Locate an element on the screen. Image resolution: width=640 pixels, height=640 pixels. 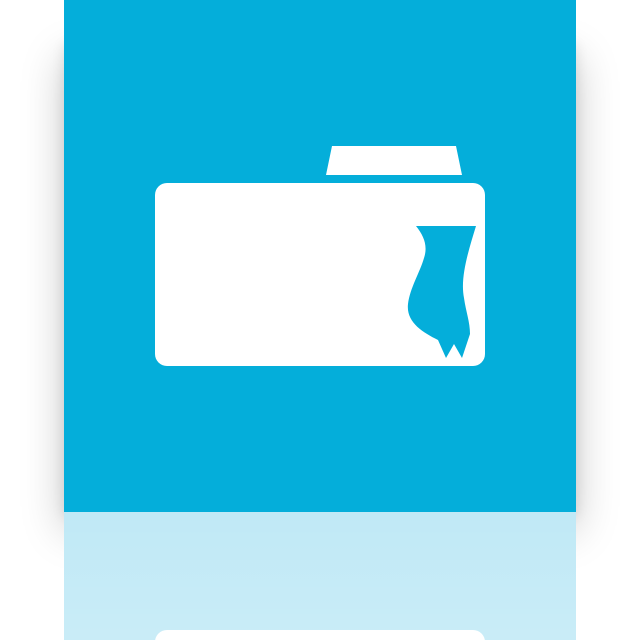
folder-tab is located at coordinates (394, 160).